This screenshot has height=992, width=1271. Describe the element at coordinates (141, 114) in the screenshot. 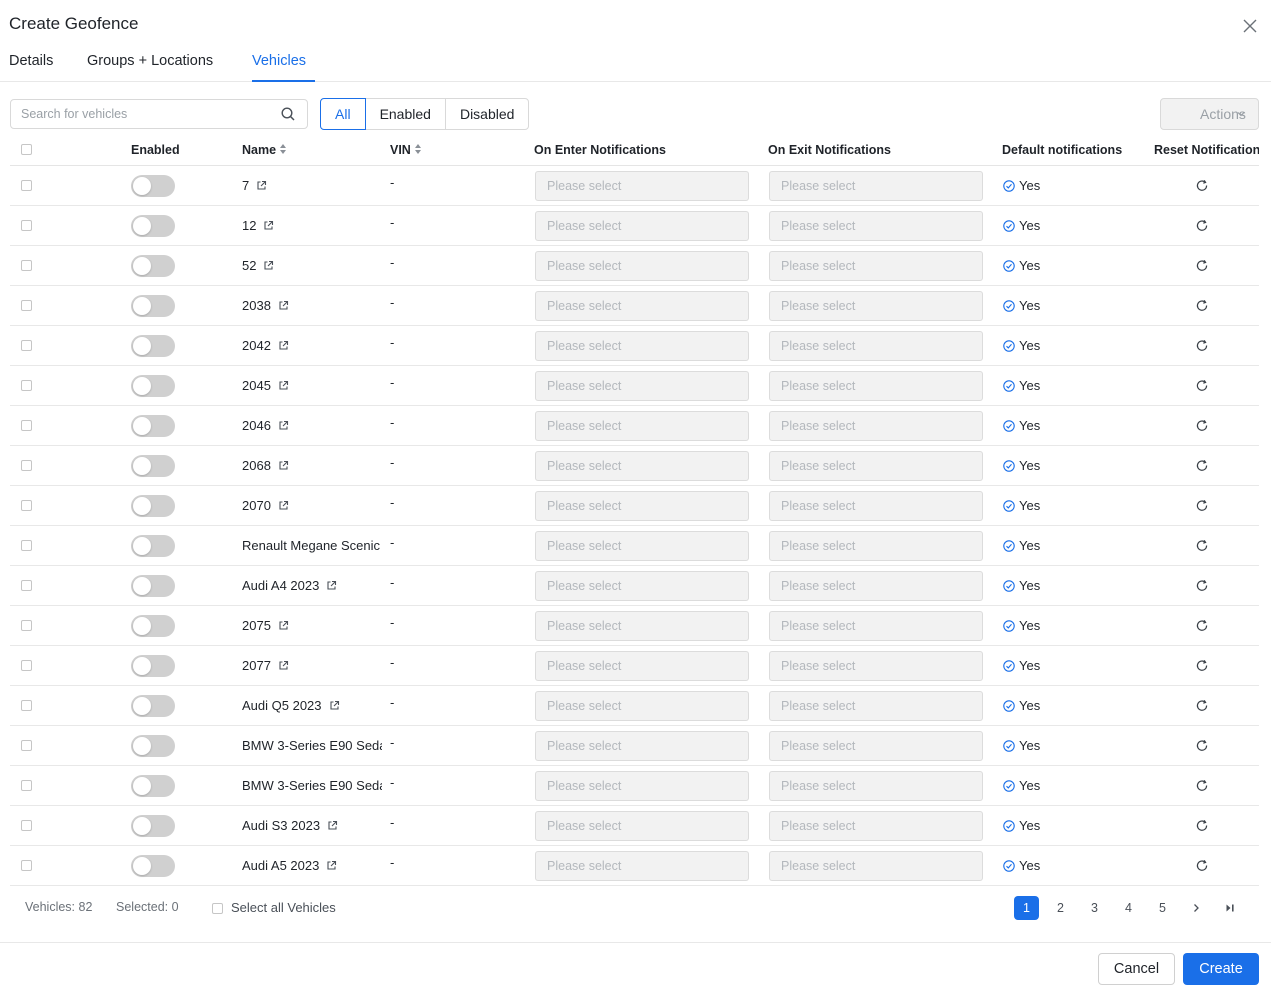

I see `search-input` at that location.